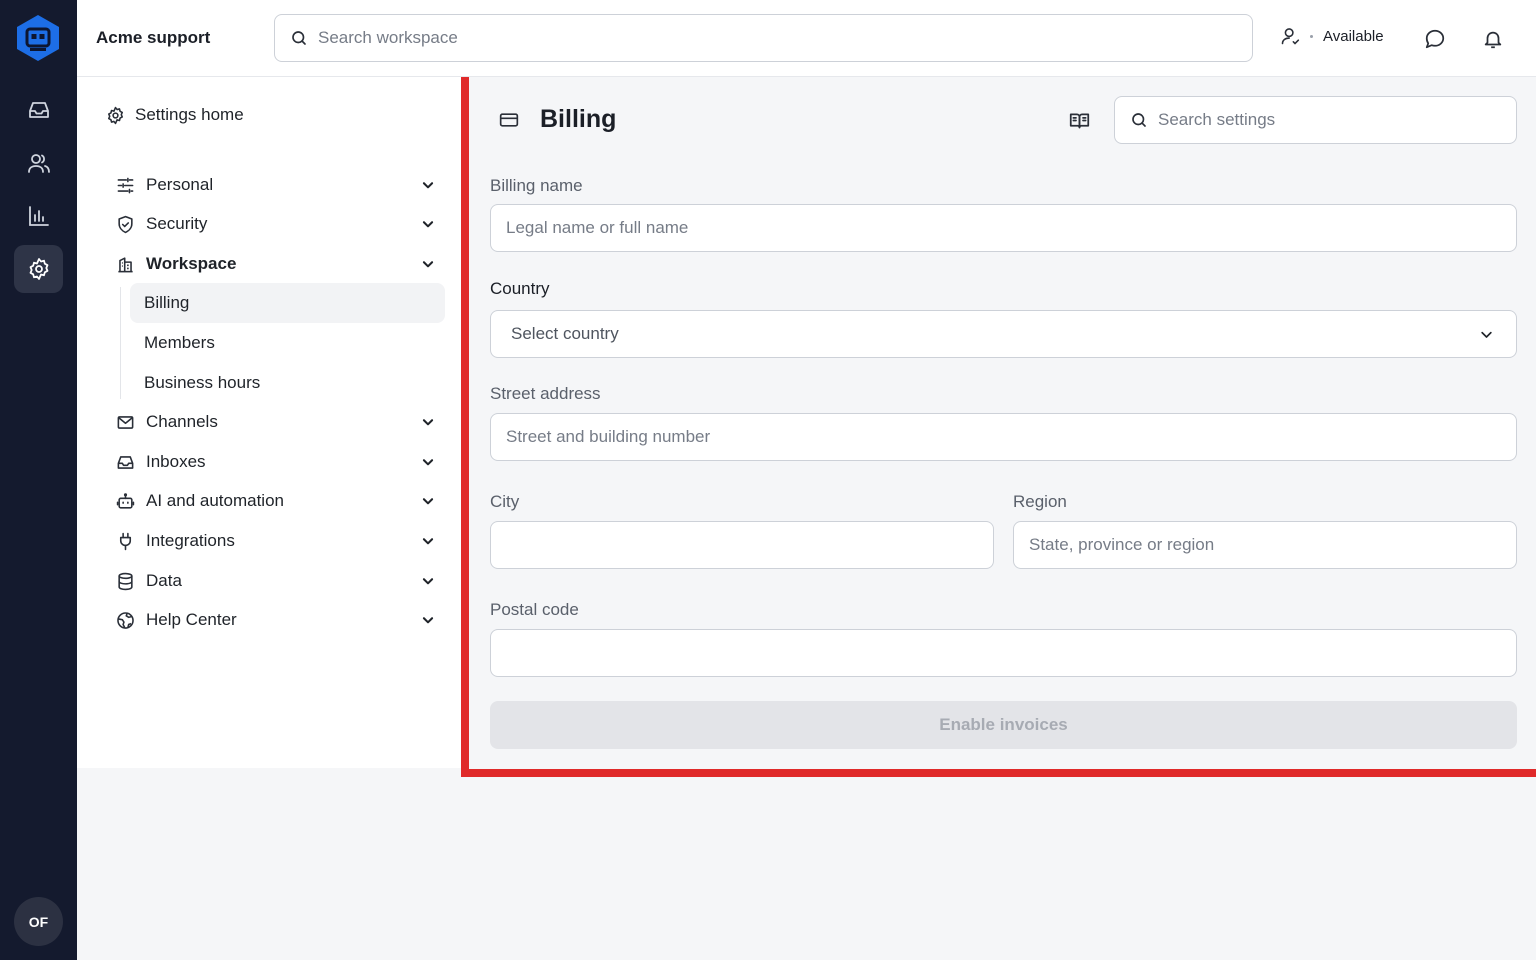 The width and height of the screenshot is (1536, 960). Describe the element at coordinates (287, 303) in the screenshot. I see `sidebar-subitem-billing: Billing` at that location.